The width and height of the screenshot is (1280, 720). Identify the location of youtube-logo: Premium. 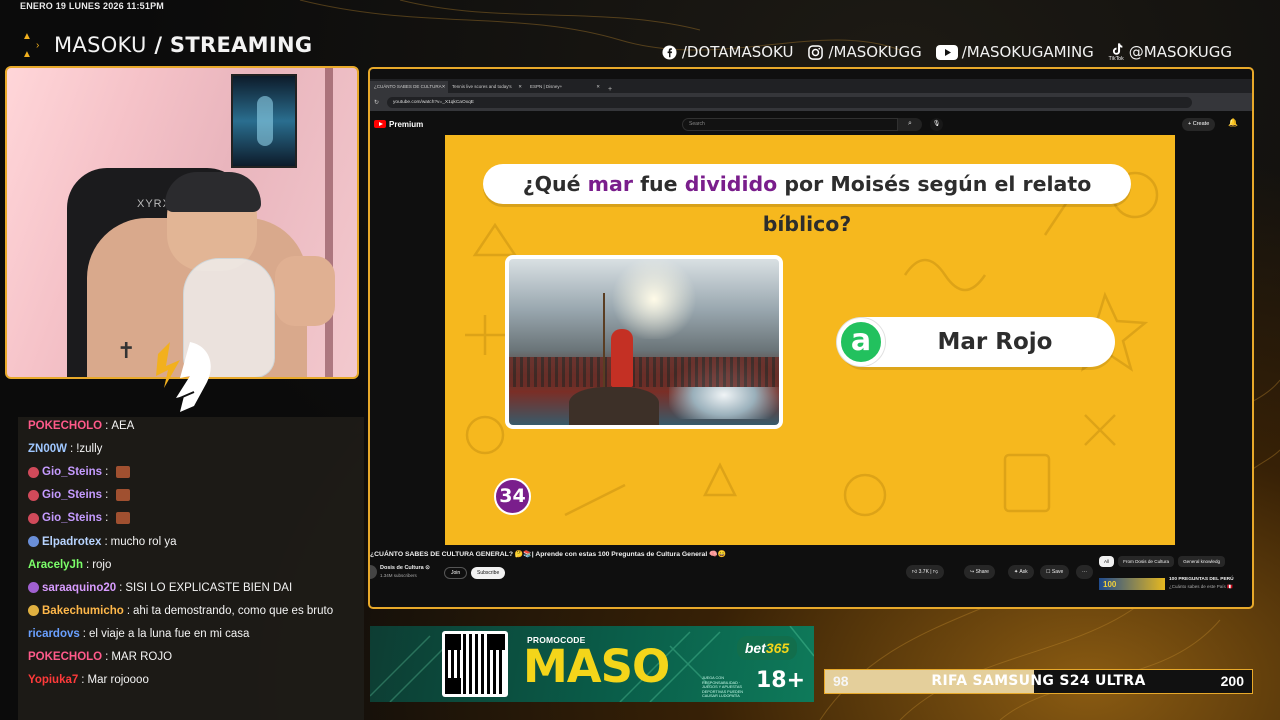
(396, 124).